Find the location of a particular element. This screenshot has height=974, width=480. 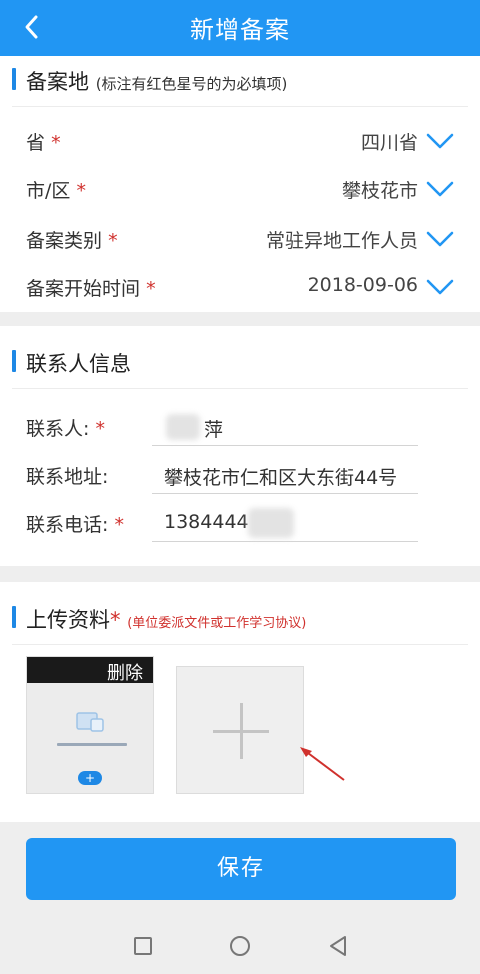

filing-type-value: 常驻异地工作人员 is located at coordinates (341, 241).